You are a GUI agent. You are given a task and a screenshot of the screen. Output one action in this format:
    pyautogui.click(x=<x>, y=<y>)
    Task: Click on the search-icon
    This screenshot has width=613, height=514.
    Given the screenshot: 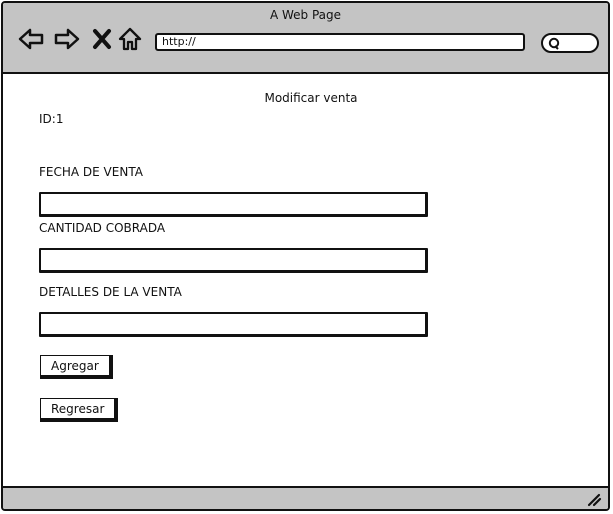 What is the action you would take?
    pyautogui.click(x=554, y=43)
    